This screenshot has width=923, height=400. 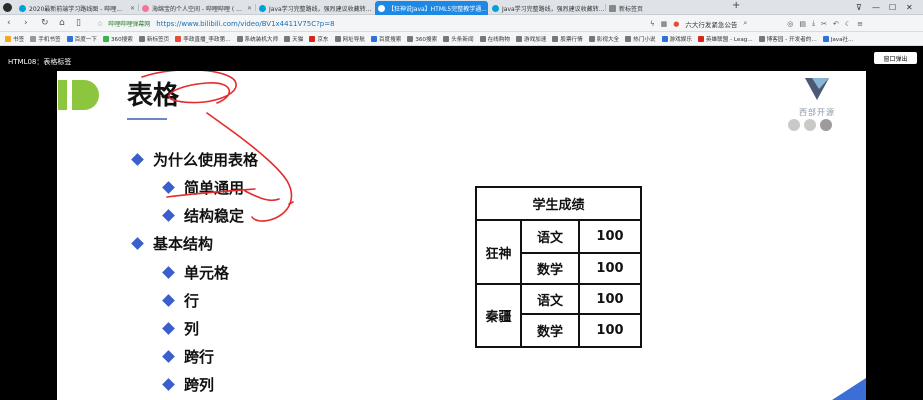 What do you see at coordinates (315, 8) in the screenshot?
I see `tab-3: Java学习完整路线，强烈建议收藏转... ✕` at bounding box center [315, 8].